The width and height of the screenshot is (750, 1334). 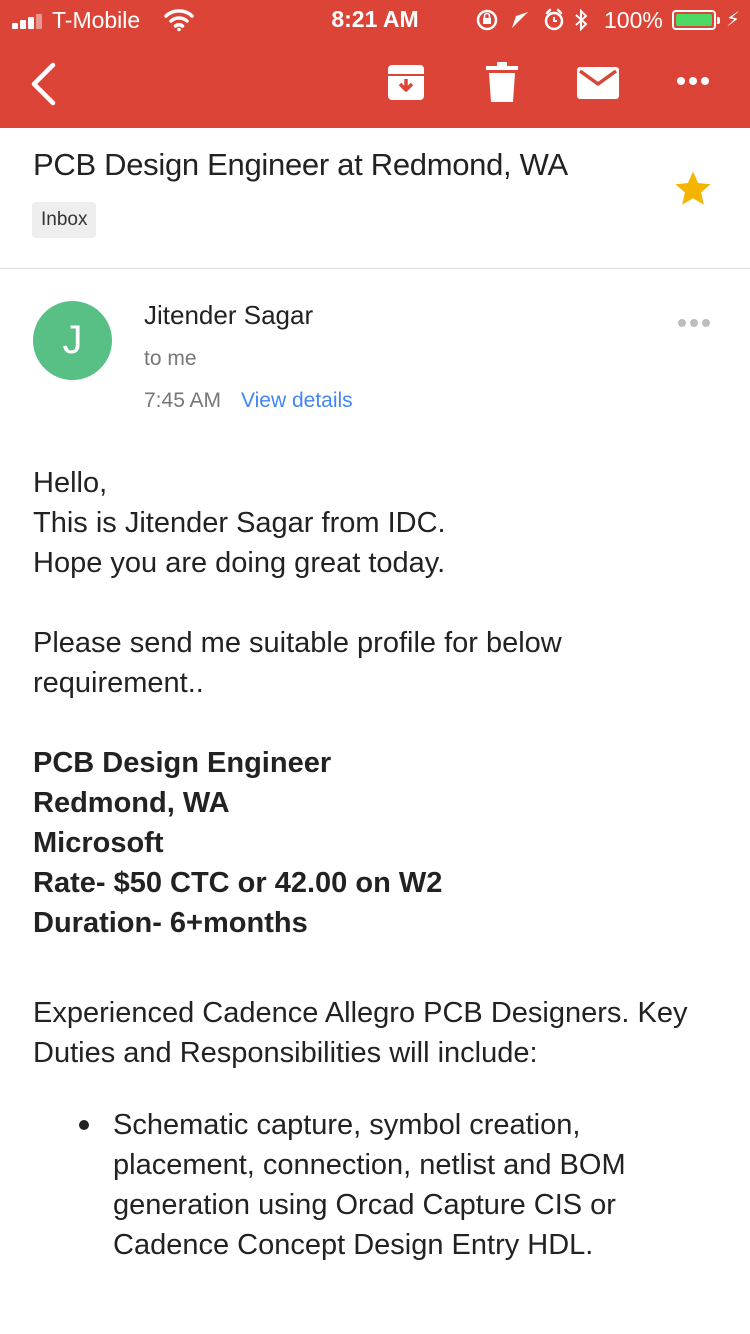 I want to click on job-duration: Duration- 6+months, so click(x=170, y=923).